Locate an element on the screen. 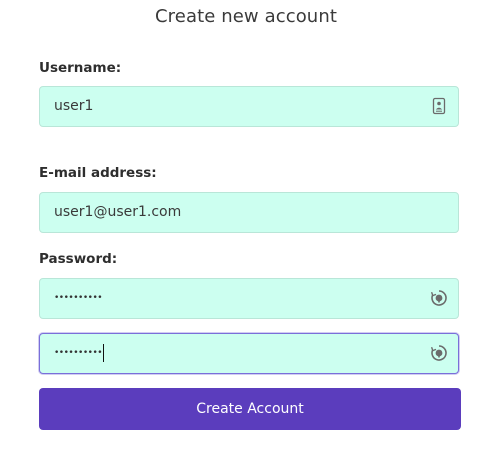  email-label: E-mail address: is located at coordinates (98, 173).